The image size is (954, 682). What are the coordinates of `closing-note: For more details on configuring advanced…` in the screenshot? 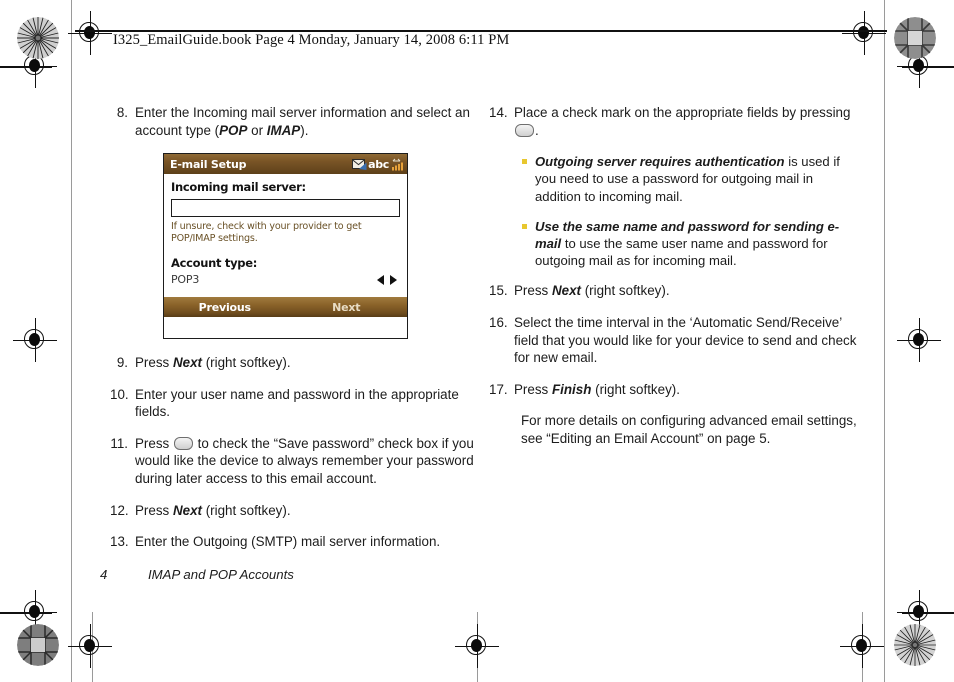 It's located at (689, 429).